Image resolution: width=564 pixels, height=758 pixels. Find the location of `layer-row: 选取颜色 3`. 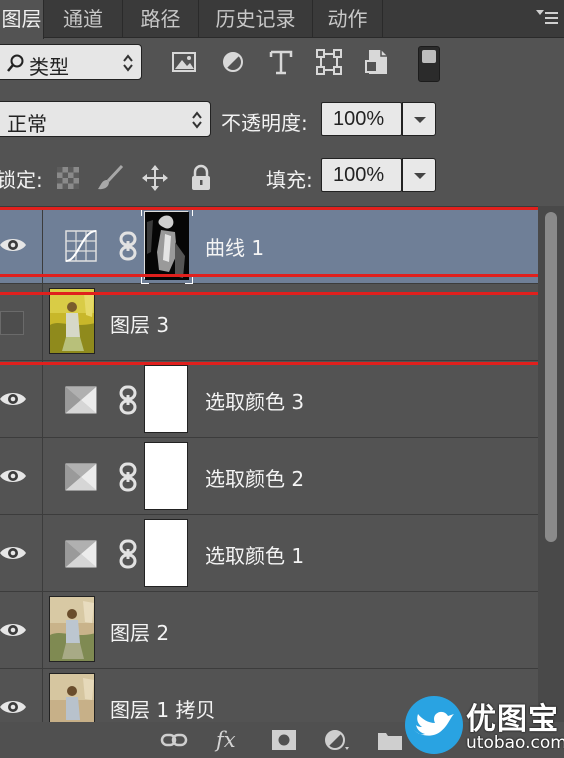

layer-row: 选取颜色 3 is located at coordinates (269, 399).